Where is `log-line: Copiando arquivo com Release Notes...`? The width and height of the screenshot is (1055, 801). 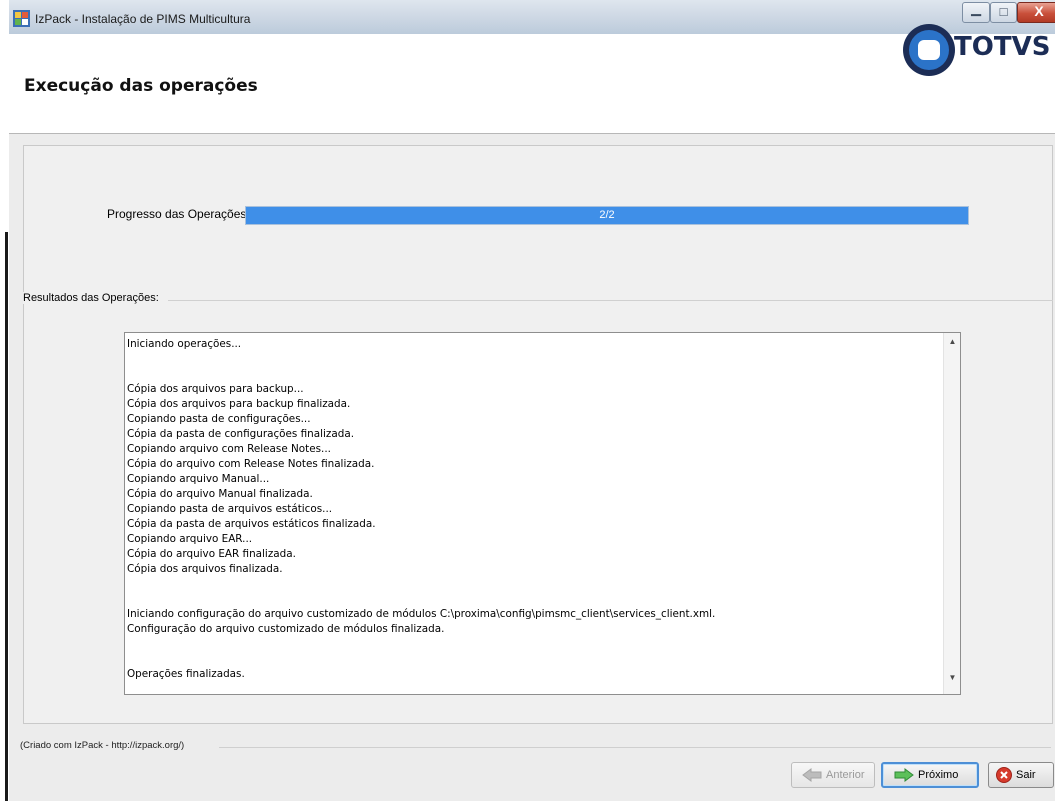
log-line: Copiando arquivo com Release Notes... is located at coordinates (229, 449).